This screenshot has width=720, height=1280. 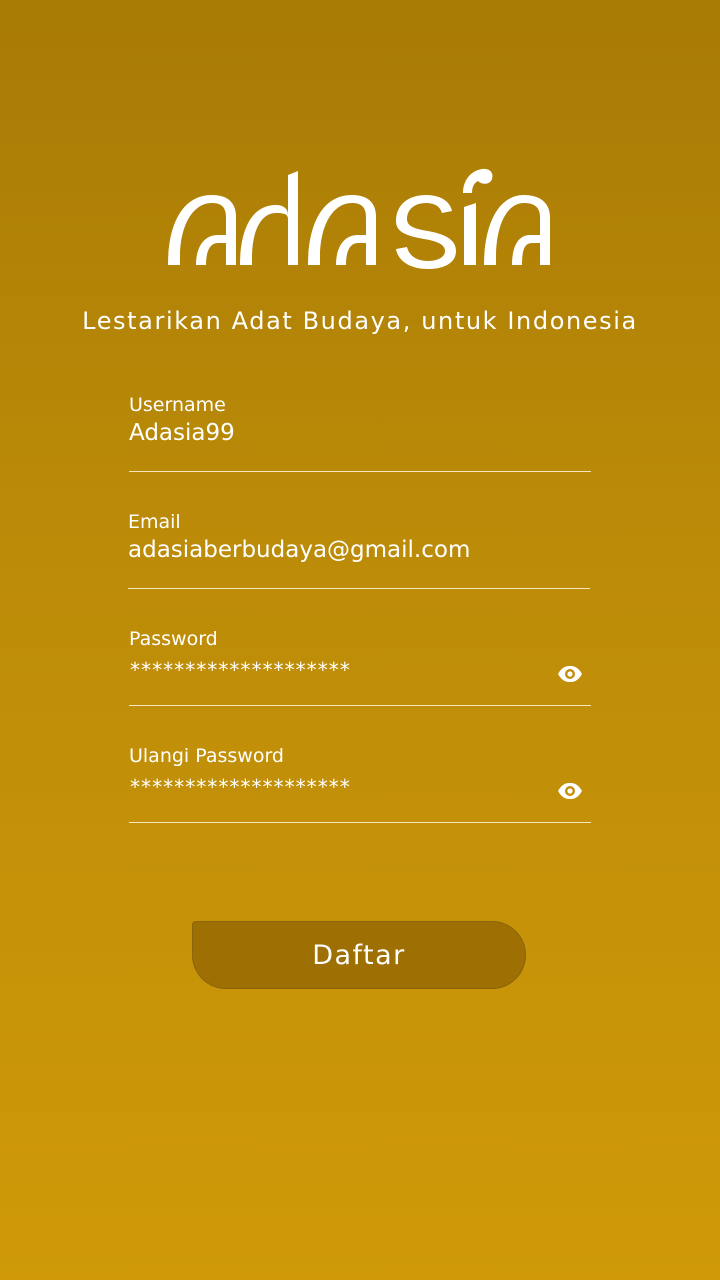 I want to click on confirm-password-underline, so click(x=360, y=822).